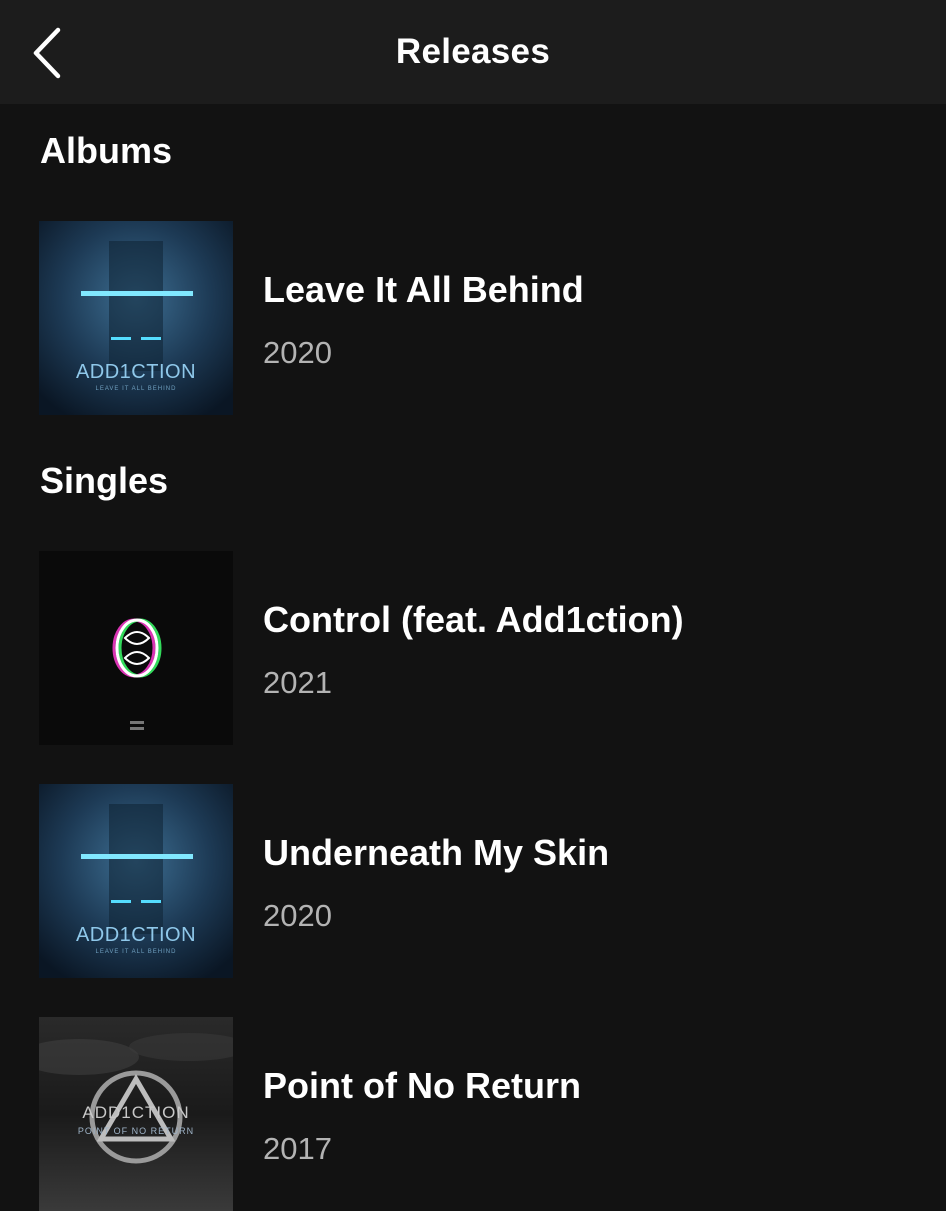 The height and width of the screenshot is (1211, 946). I want to click on release-year: 2017, so click(297, 1148).